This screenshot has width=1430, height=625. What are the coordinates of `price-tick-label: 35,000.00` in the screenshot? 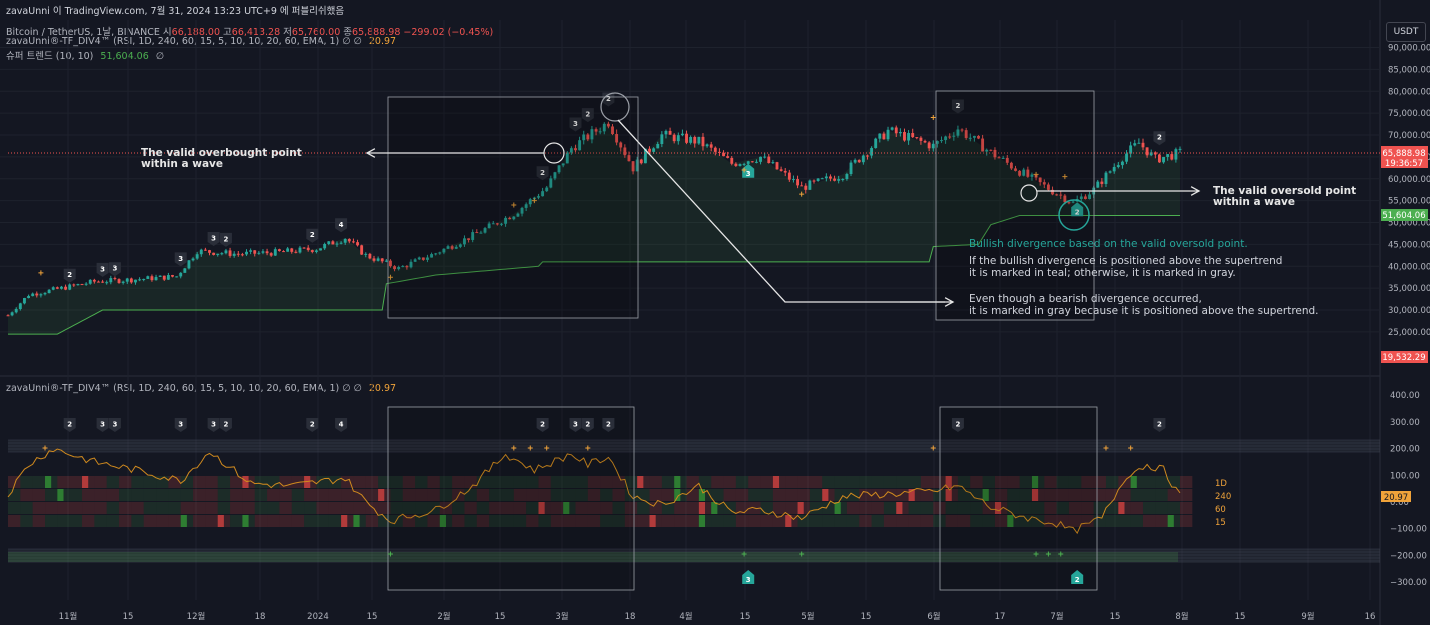 It's located at (1409, 289).